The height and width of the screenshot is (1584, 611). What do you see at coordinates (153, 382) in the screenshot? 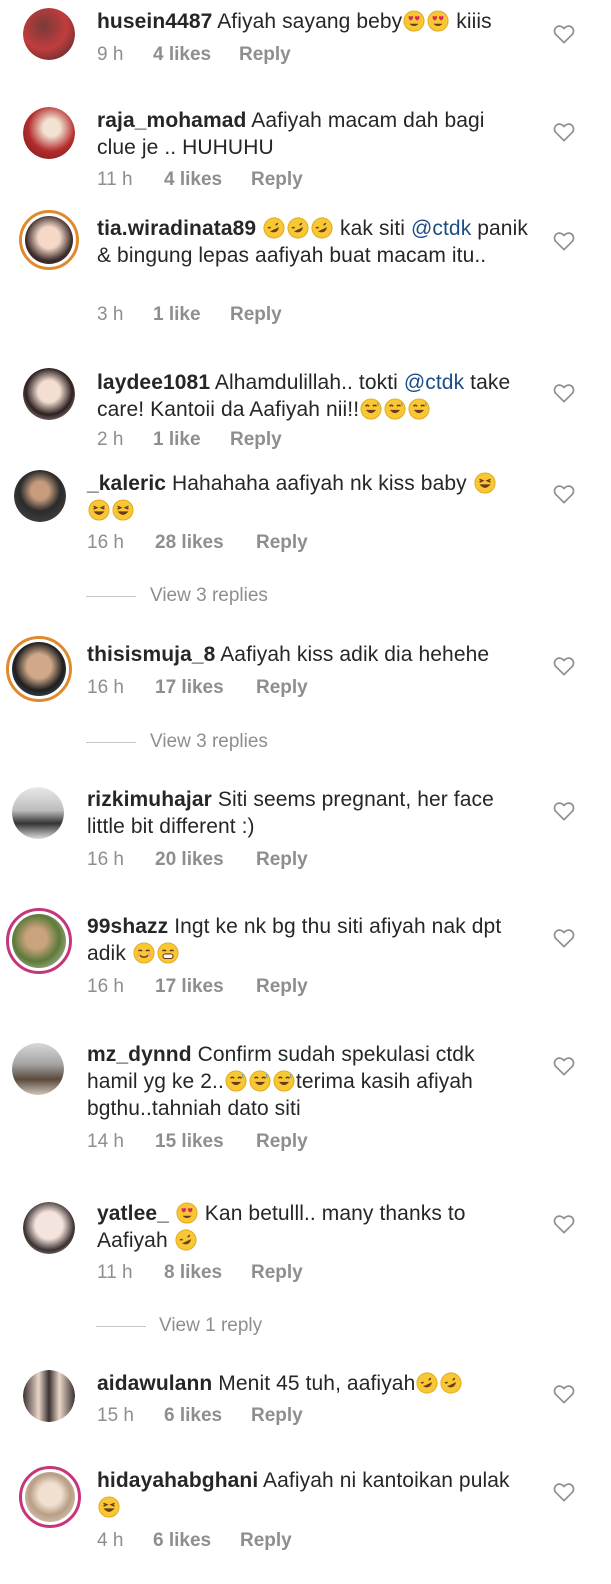
I see `username: laydee1081` at bounding box center [153, 382].